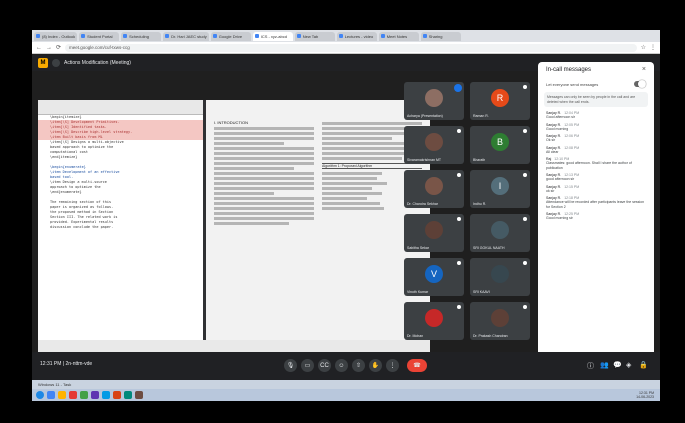 The image size is (685, 423). What do you see at coordinates (500, 233) in the screenshot?
I see `participant-tile: SRI GOKUL NAATH` at bounding box center [500, 233].